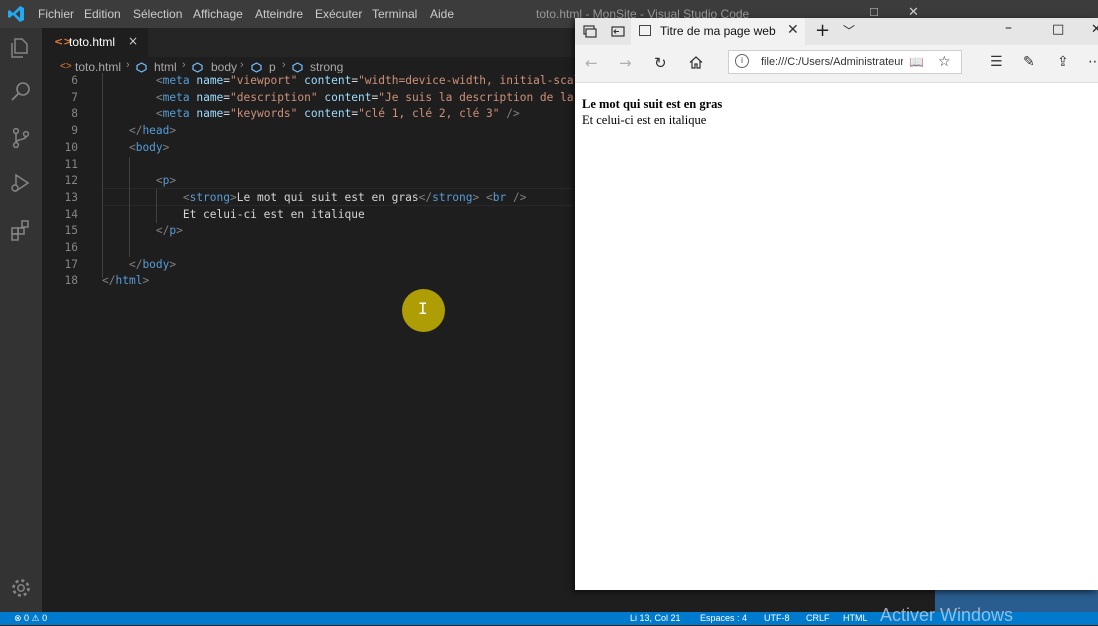 The image size is (1098, 626). Describe the element at coordinates (21, 92) in the screenshot. I see `search-icon` at that location.